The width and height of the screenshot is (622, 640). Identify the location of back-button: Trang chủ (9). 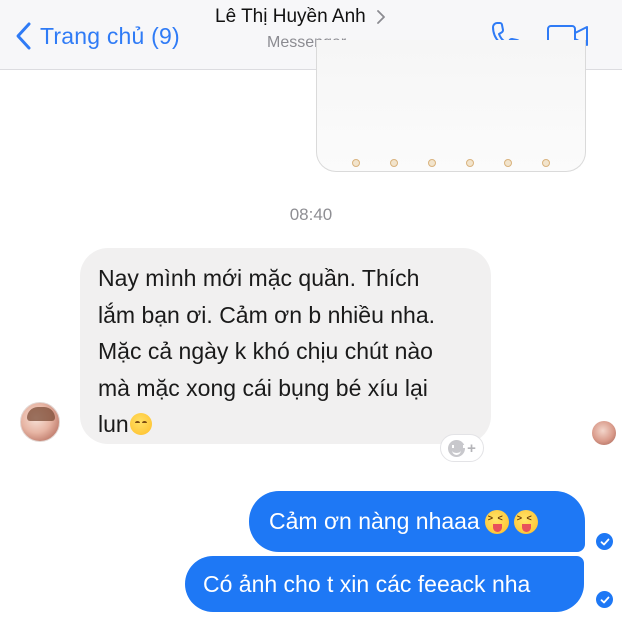
(97, 36).